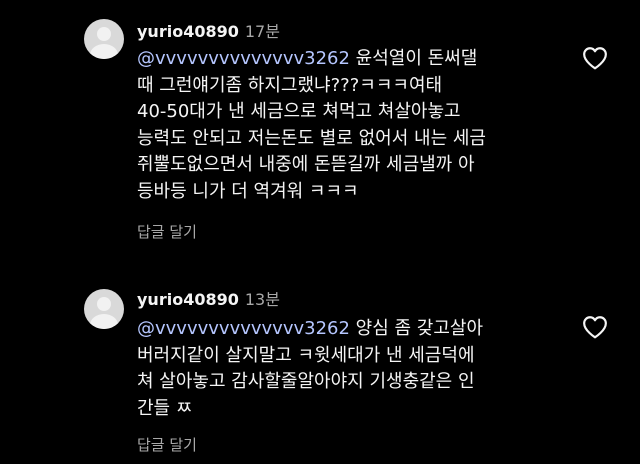 The image size is (640, 464). What do you see at coordinates (416, 328) in the screenshot?
I see `comment-line-text: 양심 좀 갖고살아` at bounding box center [416, 328].